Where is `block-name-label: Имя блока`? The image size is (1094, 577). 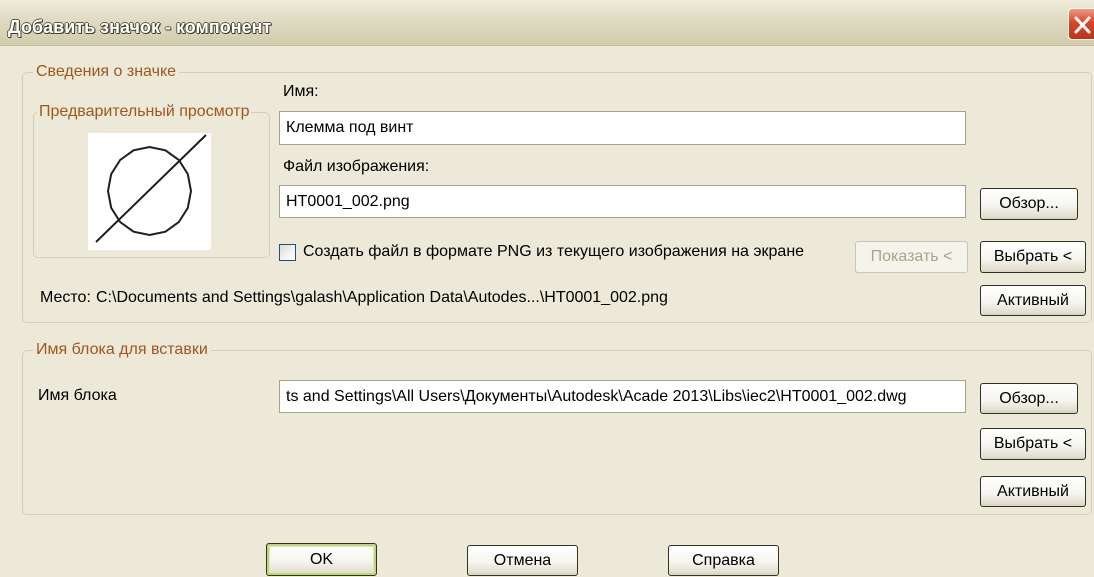 block-name-label: Имя блока is located at coordinates (77, 395).